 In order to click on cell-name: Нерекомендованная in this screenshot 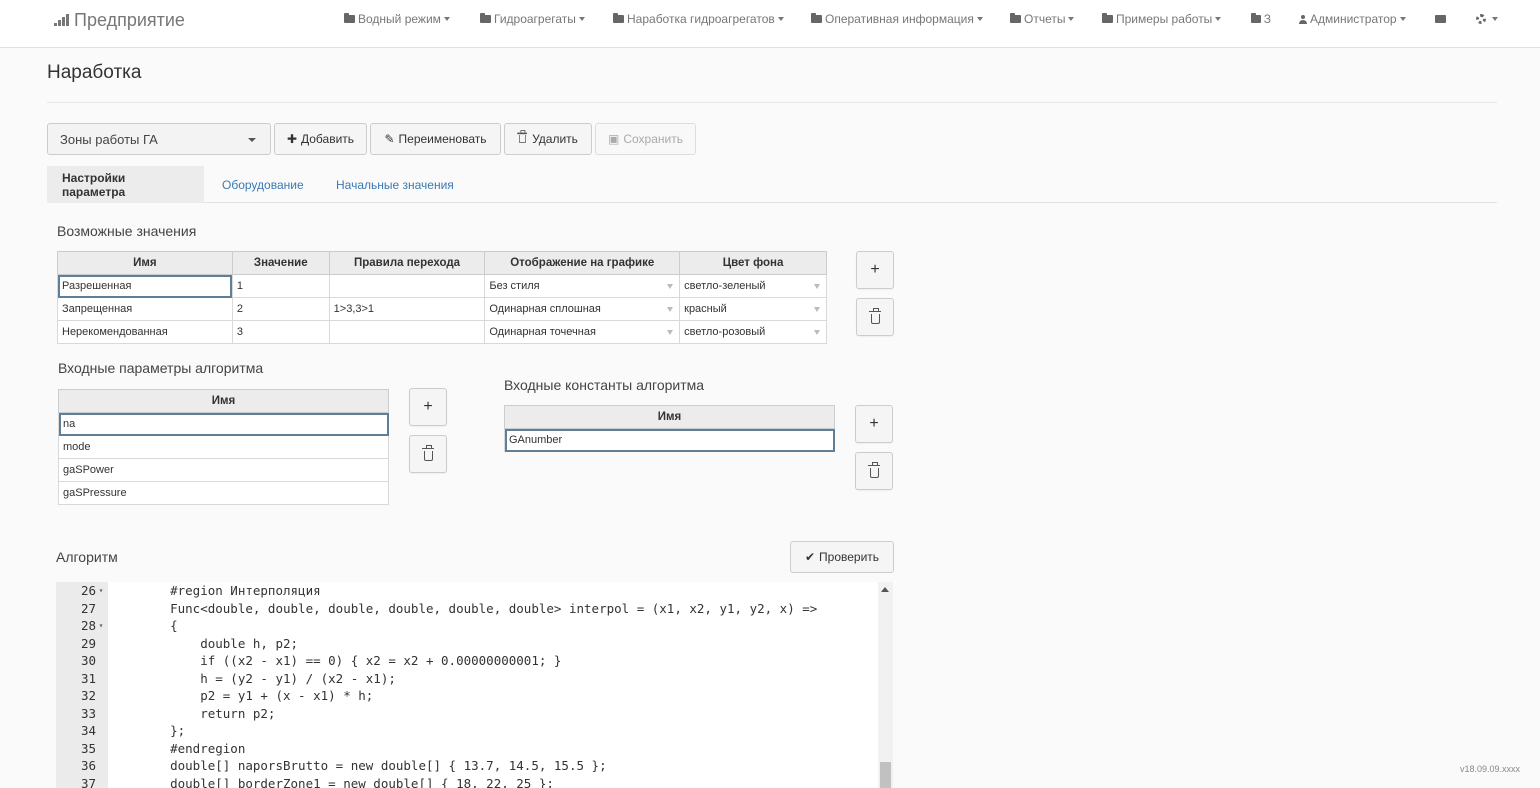, I will do `click(145, 332)`.